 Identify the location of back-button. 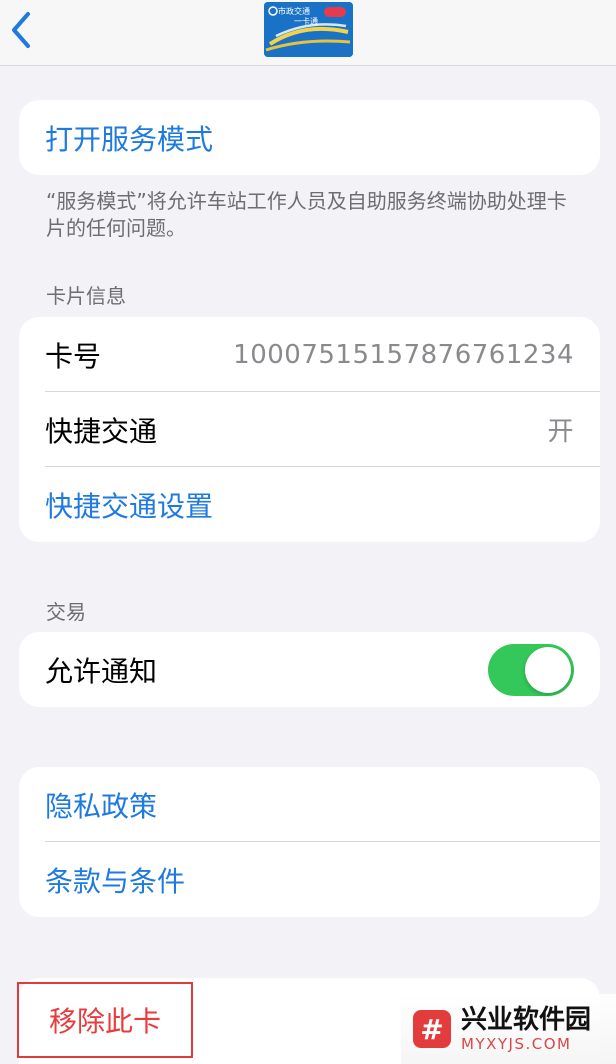
(21, 30).